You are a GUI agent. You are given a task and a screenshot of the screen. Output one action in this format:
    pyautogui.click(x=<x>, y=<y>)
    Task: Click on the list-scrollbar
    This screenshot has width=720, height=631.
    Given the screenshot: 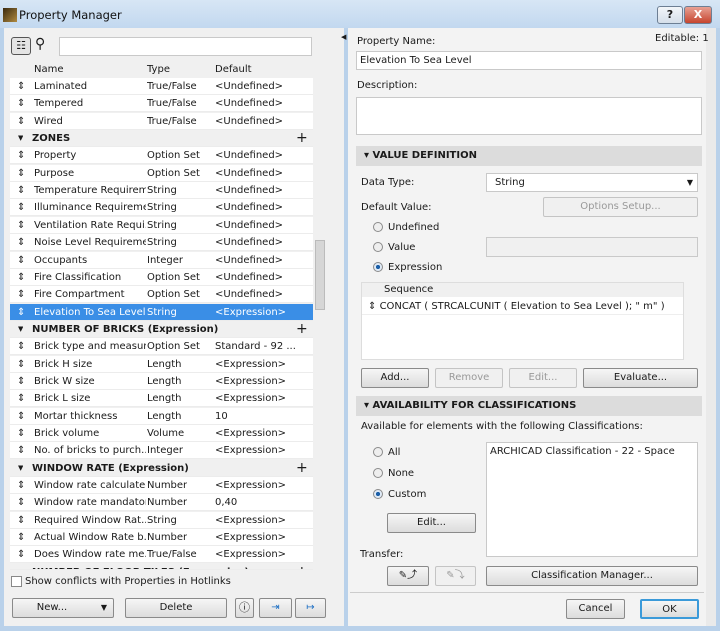 What is the action you would take?
    pyautogui.click(x=320, y=323)
    